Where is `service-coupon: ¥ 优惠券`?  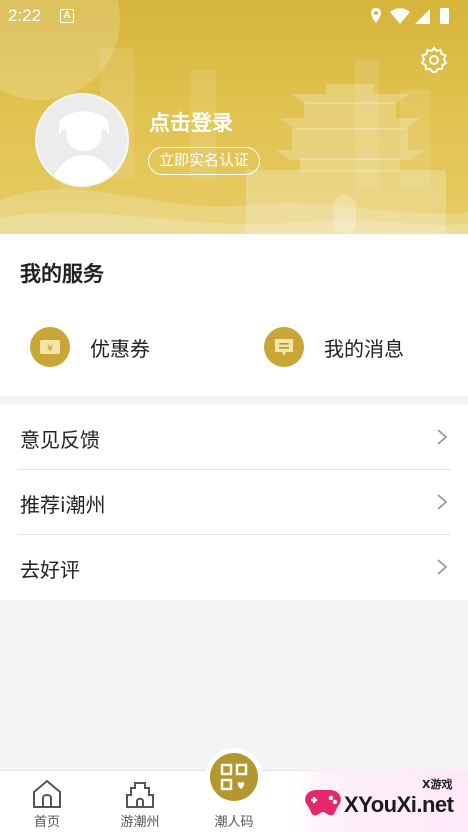
service-coupon: ¥ 优惠券 is located at coordinates (90, 347).